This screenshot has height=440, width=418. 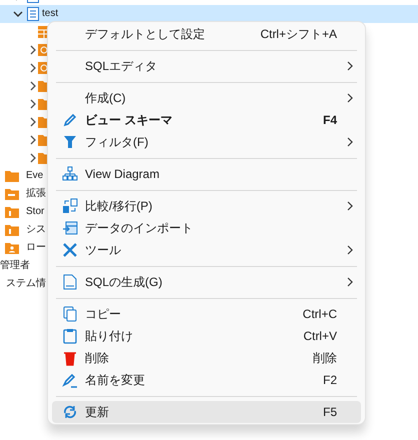 What do you see at coordinates (15, 266) in the screenshot?
I see `tree-item-label: 管理者` at bounding box center [15, 266].